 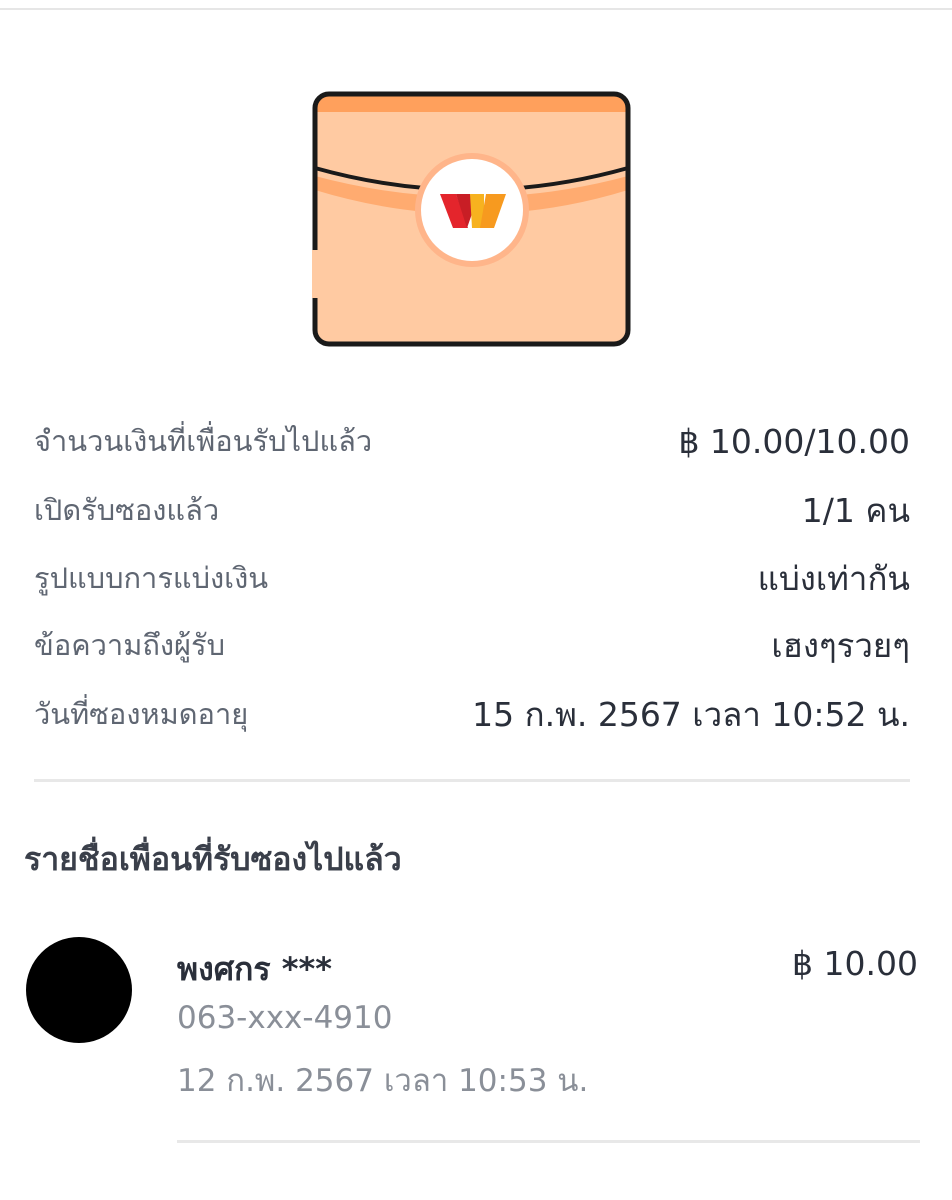 I want to click on recipient-date: 12 ก.พ. 2567 เวลา 10:53 น., so click(x=383, y=1081).